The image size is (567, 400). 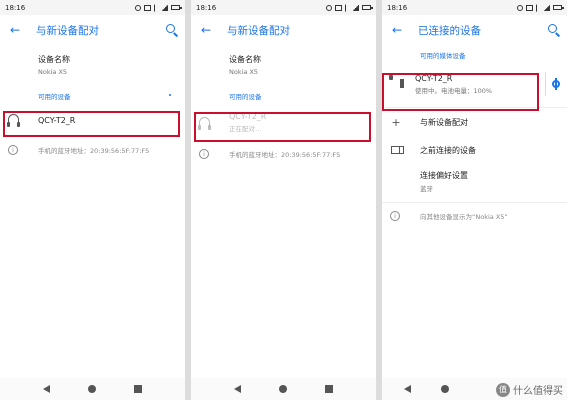 What do you see at coordinates (474, 181) in the screenshot?
I see `connection-prefs-row: 连接偏好设置 蓝牙` at bounding box center [474, 181].